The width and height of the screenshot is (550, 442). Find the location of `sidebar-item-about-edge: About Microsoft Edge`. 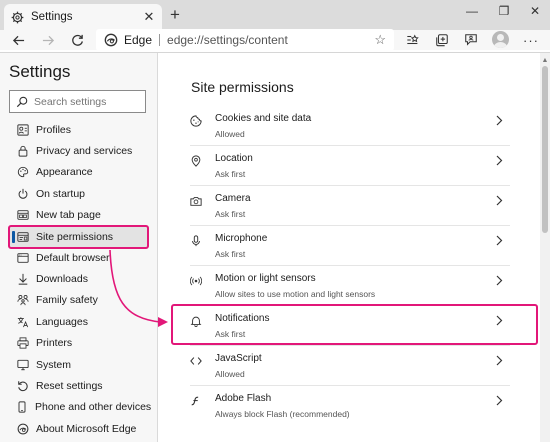

sidebar-item-about-edge: About Microsoft Edge is located at coordinates (79, 429).